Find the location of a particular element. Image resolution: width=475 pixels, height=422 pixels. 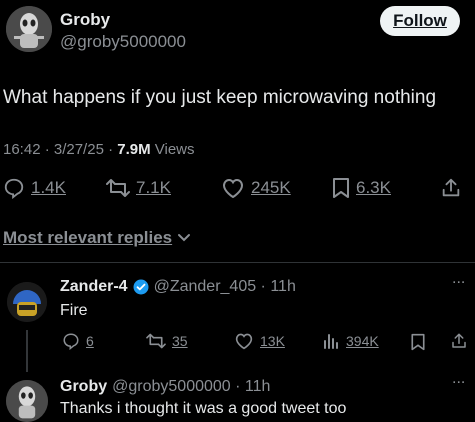

share-button is located at coordinates (451, 188).